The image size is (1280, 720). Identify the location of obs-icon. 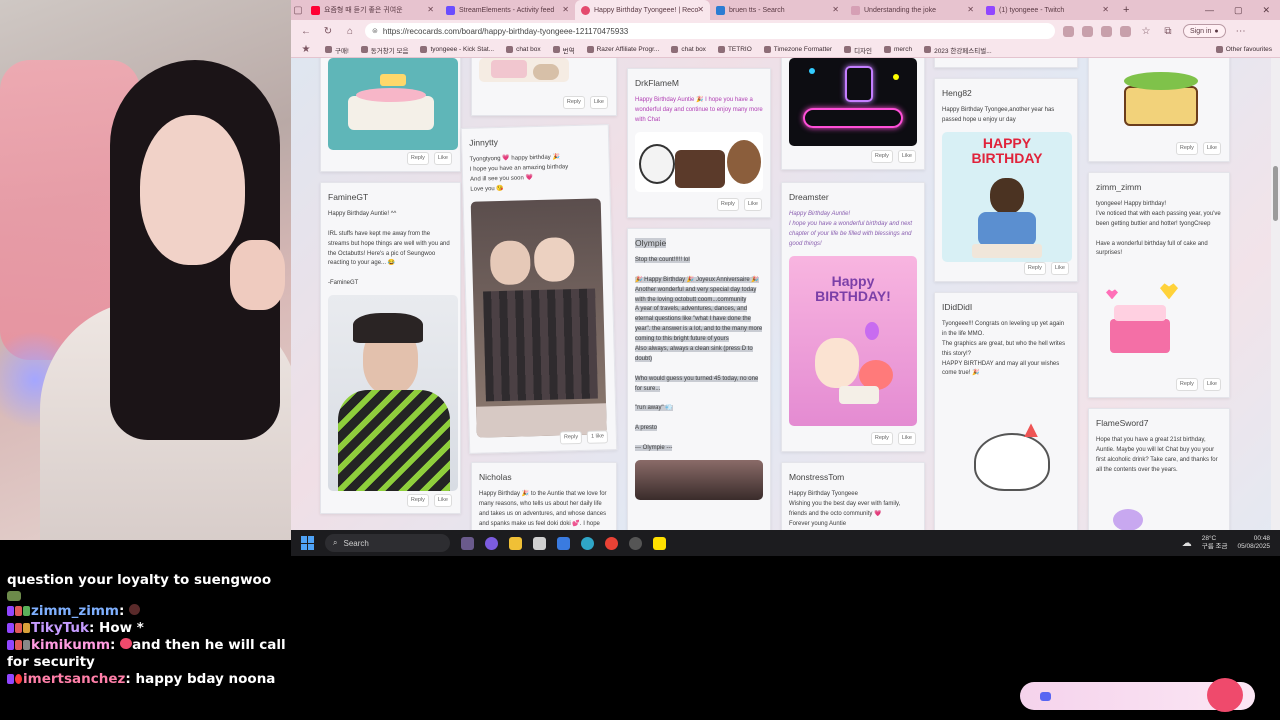
(635, 543).